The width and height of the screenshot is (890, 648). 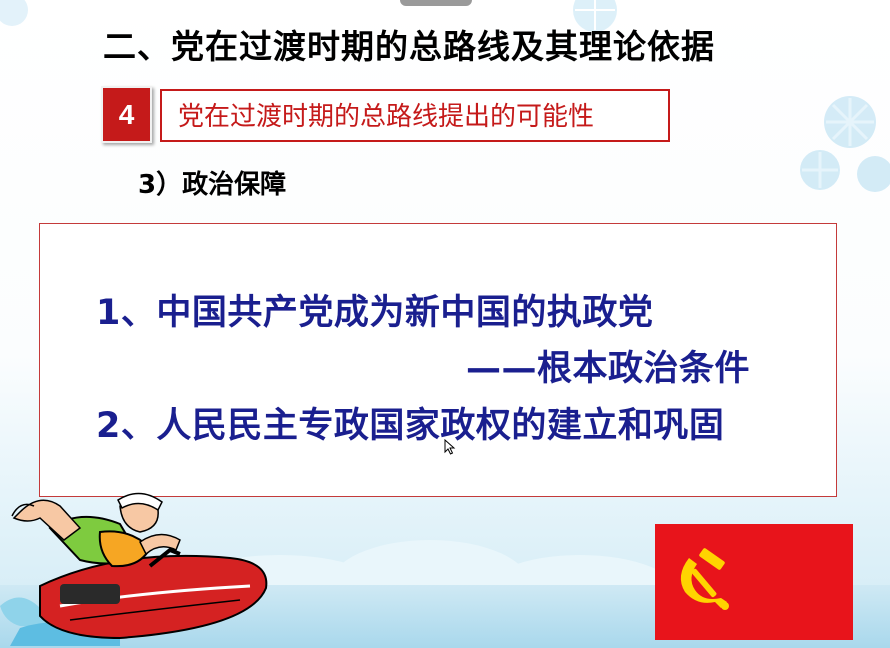 I want to click on list-item: 1、中国共产党成为新中国的执政党, so click(x=375, y=313).